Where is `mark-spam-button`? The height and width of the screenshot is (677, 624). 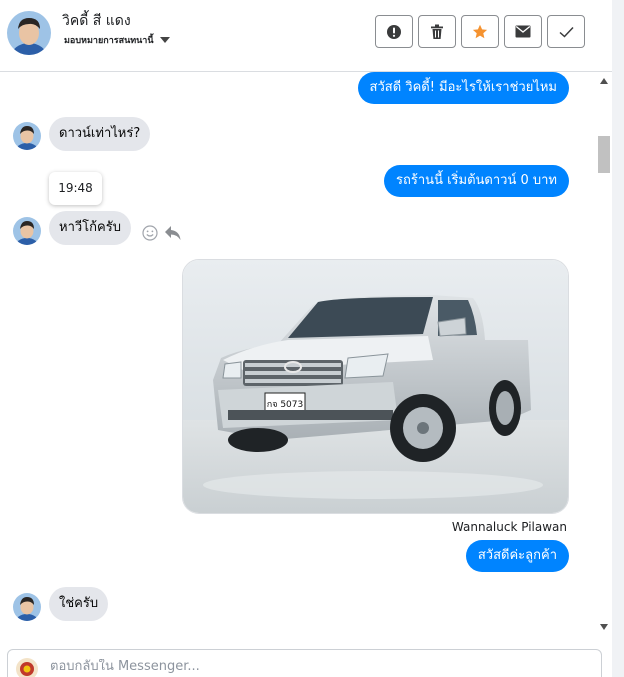 mark-spam-button is located at coordinates (394, 31).